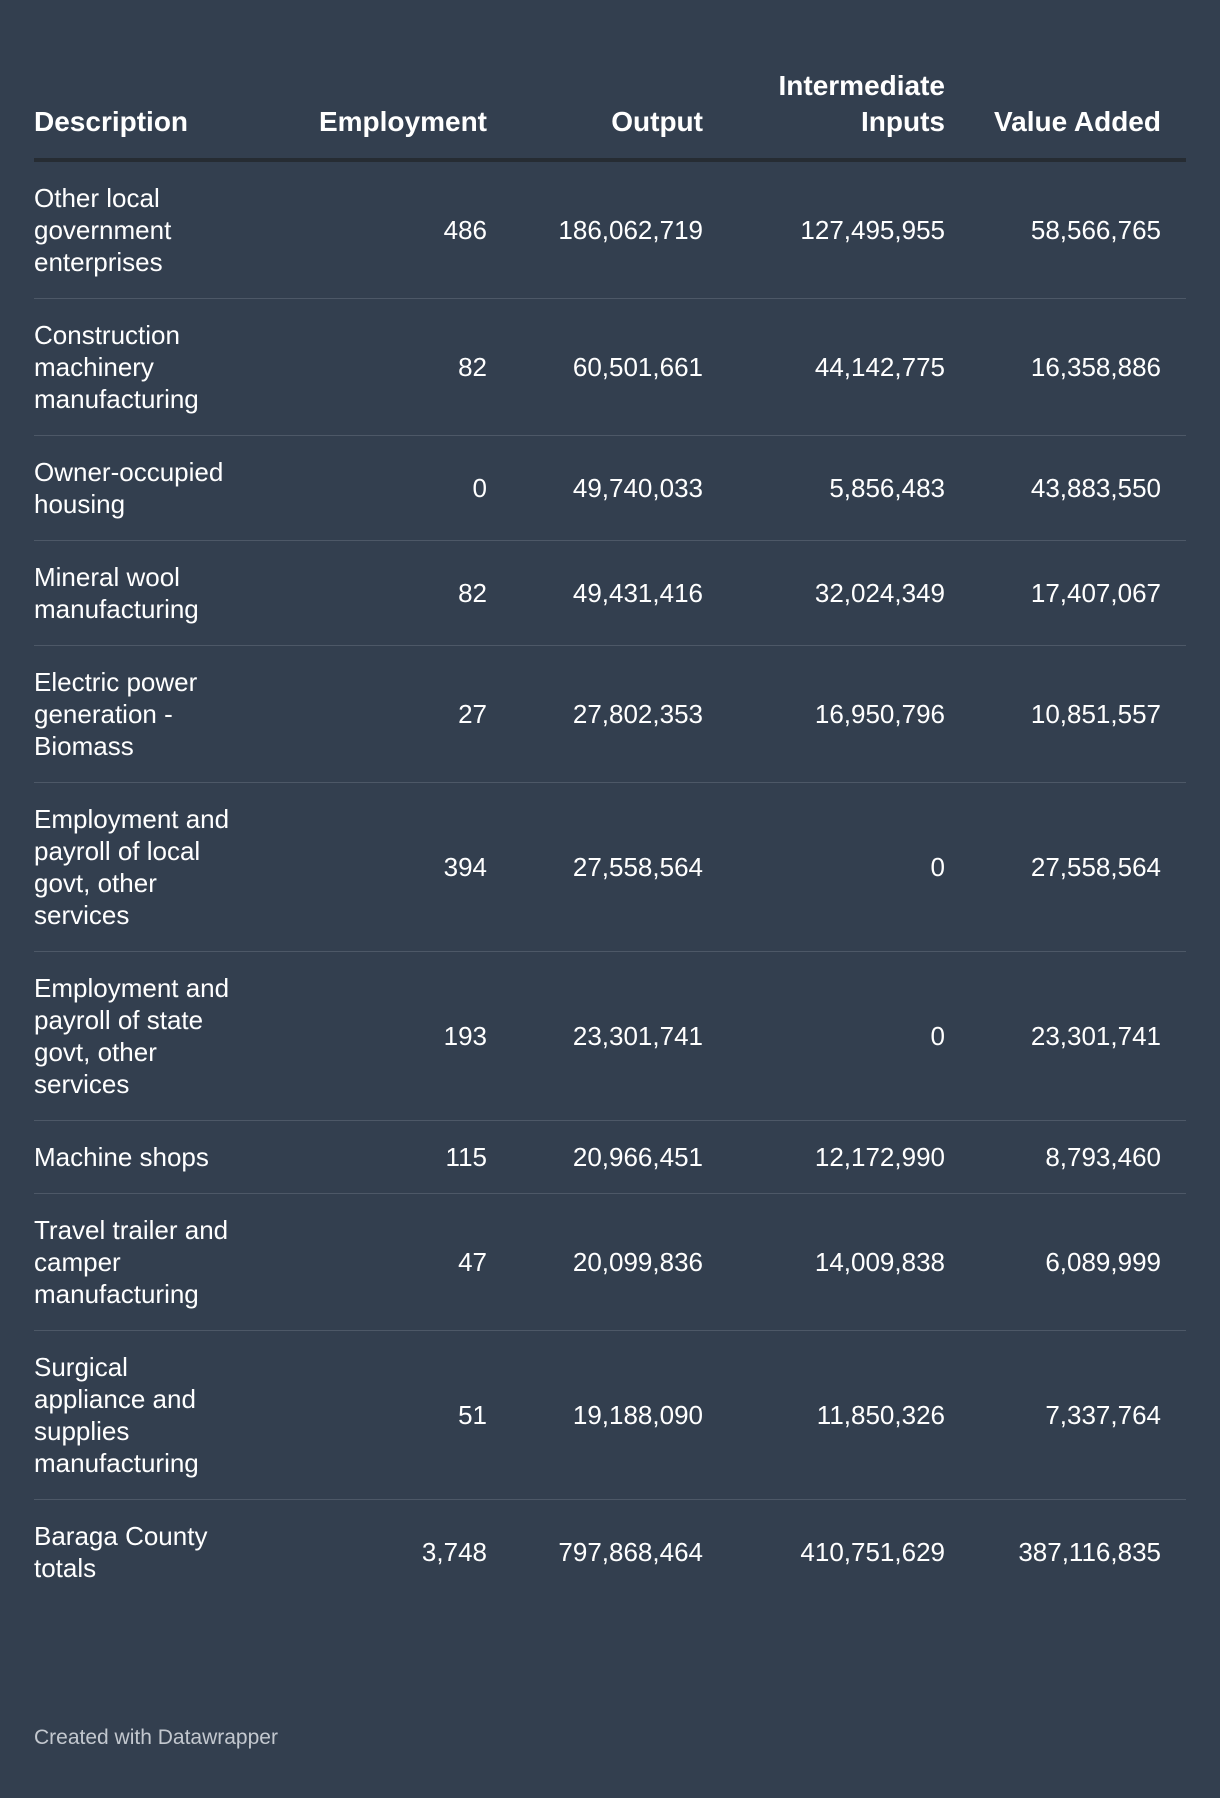 The width and height of the screenshot is (1220, 1798). What do you see at coordinates (595, 1157) in the screenshot?
I see `output-cell: 20,966,451` at bounding box center [595, 1157].